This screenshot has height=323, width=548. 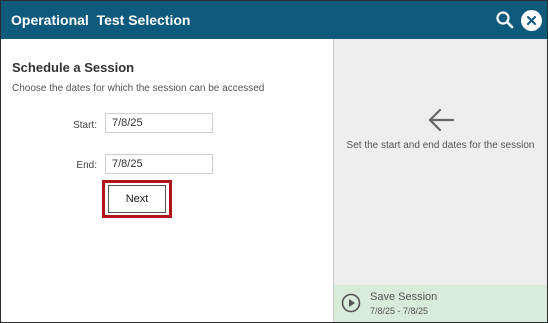 What do you see at coordinates (73, 67) in the screenshot?
I see `section-heading: Schedule a Session` at bounding box center [73, 67].